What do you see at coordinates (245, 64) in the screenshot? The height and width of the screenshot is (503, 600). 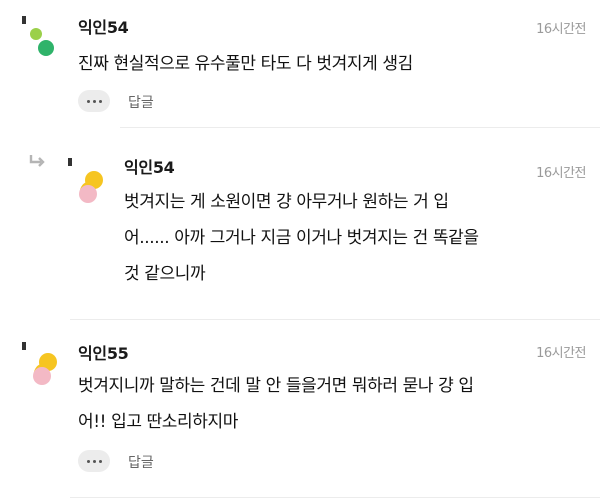 I see `comment-text: 진짜 현실적으로 유수풀만 타도 다 벗겨지게 생김` at bounding box center [245, 64].